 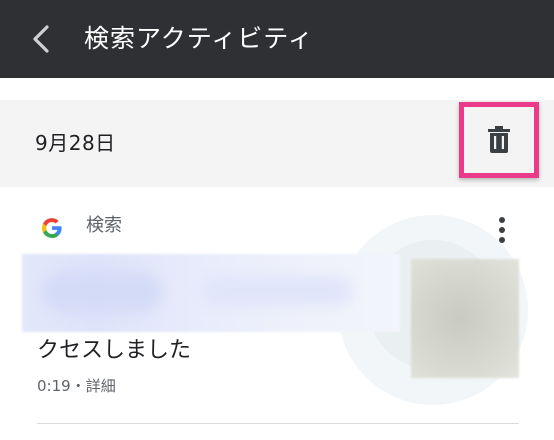 What do you see at coordinates (104, 225) in the screenshot?
I see `source-label: 検索` at bounding box center [104, 225].